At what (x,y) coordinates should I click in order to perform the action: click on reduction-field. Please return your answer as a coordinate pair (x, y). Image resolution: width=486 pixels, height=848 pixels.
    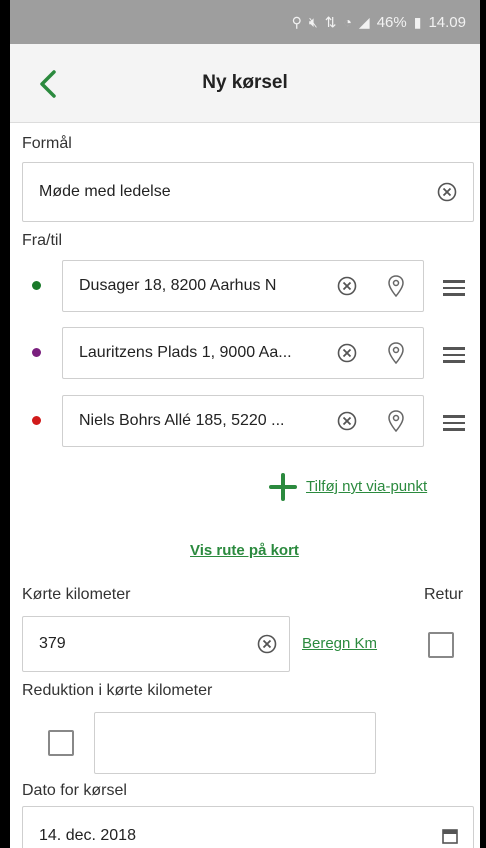
    Looking at the image, I should click on (235, 743).